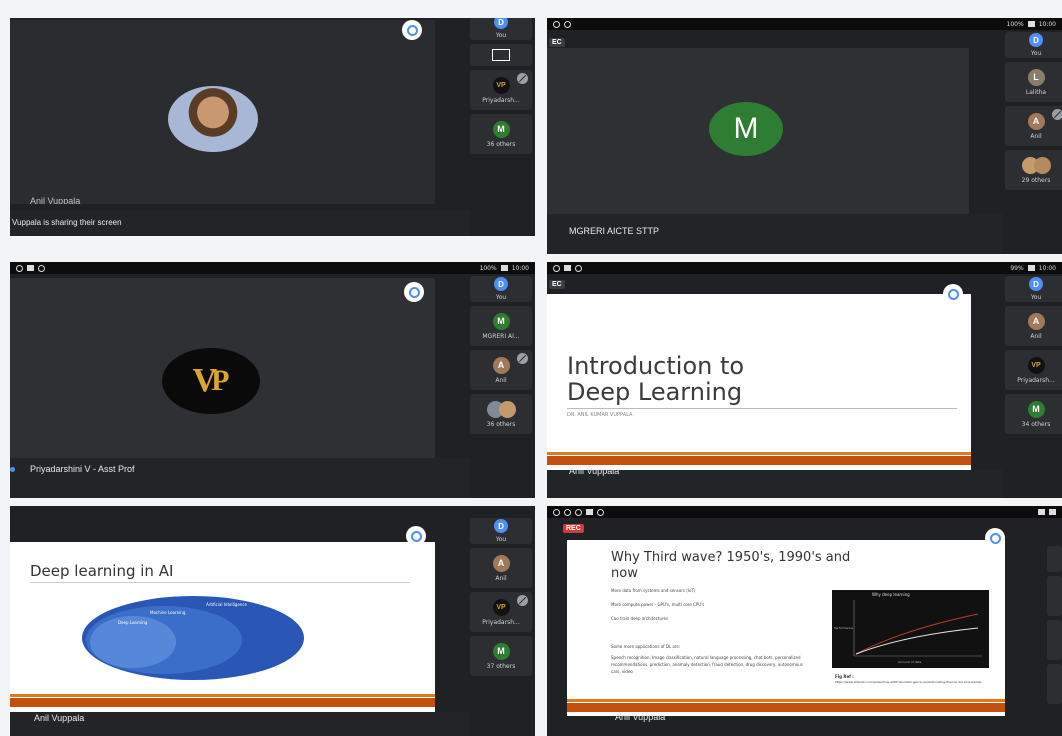  Describe the element at coordinates (222, 370) in the screenshot. I see `main-video-tile: VP` at that location.